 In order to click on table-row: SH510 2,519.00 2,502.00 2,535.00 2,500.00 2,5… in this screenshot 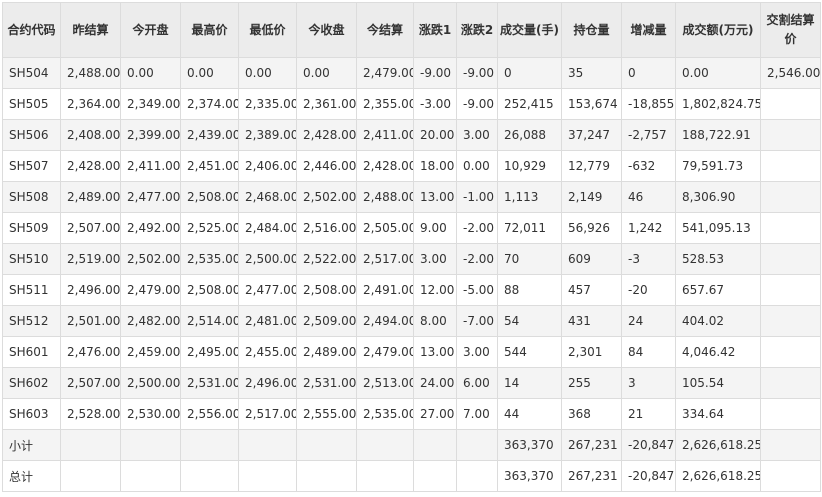, I will do `click(411, 259)`.